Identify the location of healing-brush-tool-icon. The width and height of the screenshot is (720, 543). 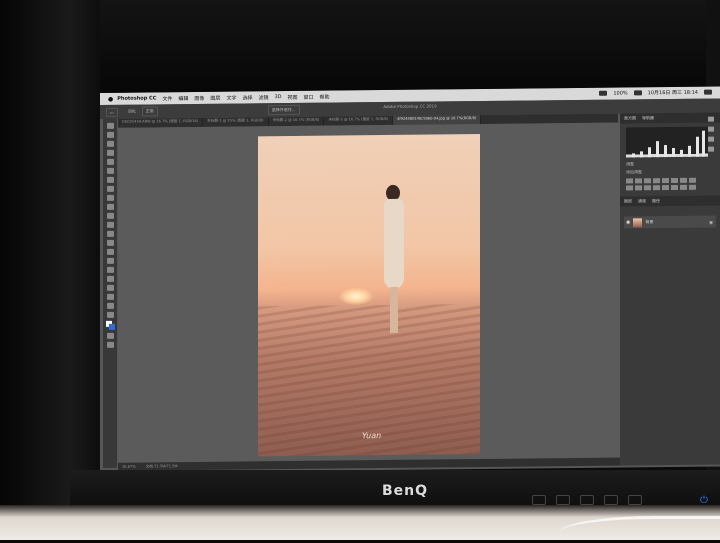
(110, 188).